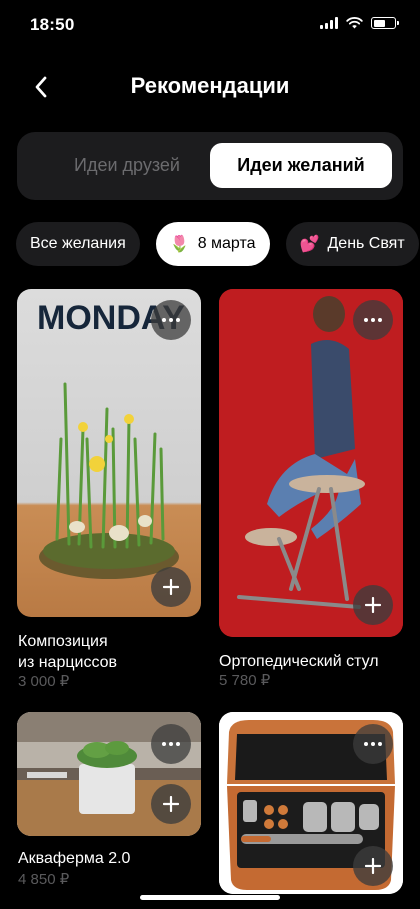  What do you see at coordinates (329, 23) in the screenshot?
I see `cellular-signal-icon` at bounding box center [329, 23].